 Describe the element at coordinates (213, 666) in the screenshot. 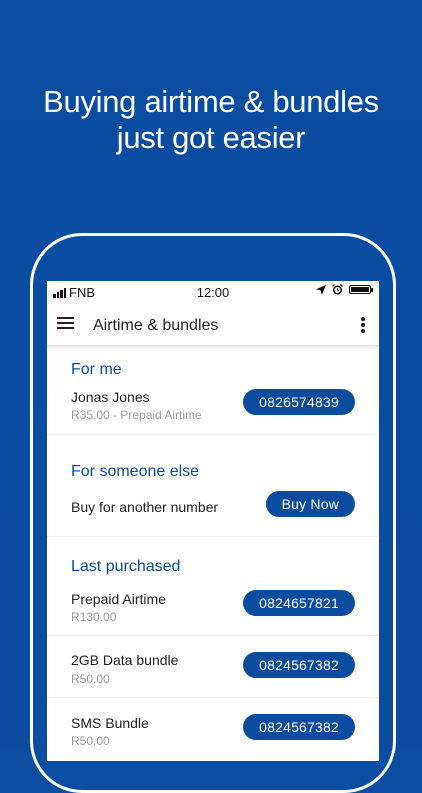

I see `last-purchased-item: 2GB Data bundle R50.00 0824567382` at that location.